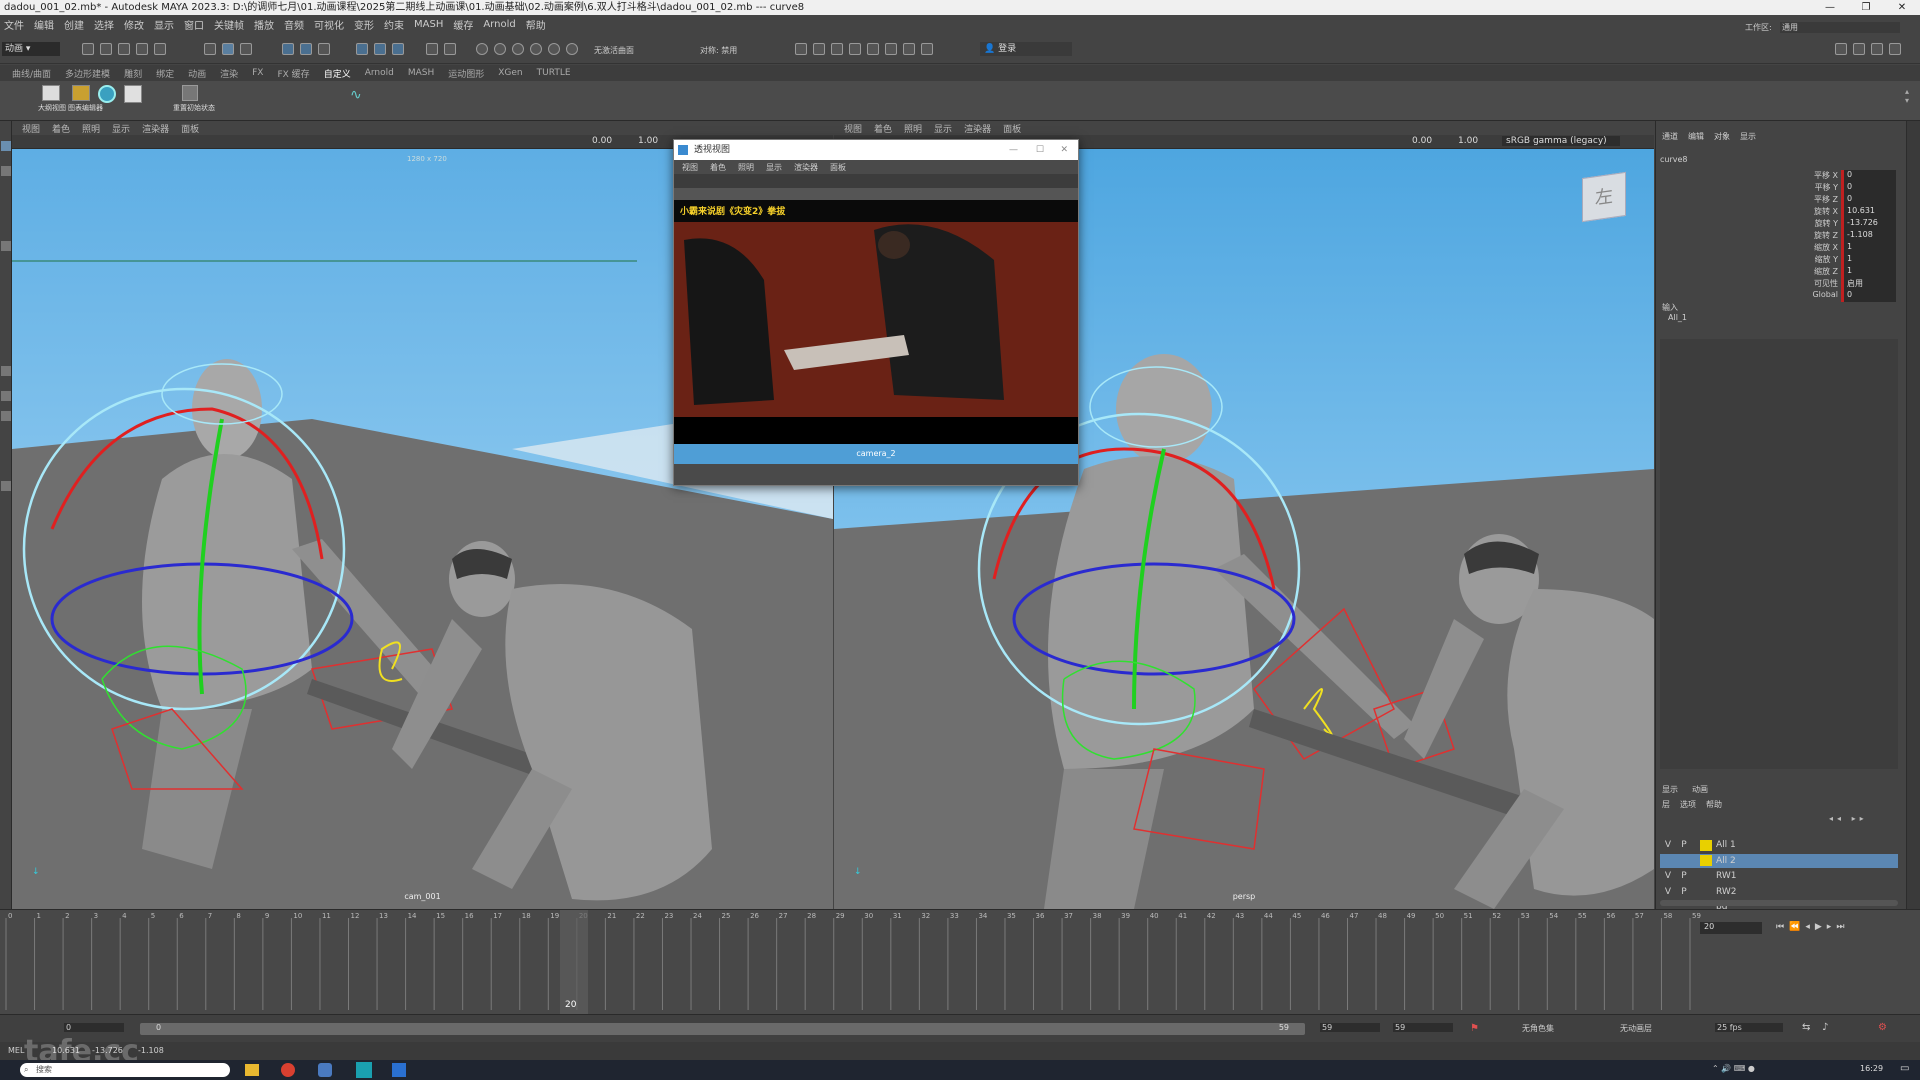  Describe the element at coordinates (61, 128) in the screenshot. I see `lv-menu-shading: 着色` at that location.